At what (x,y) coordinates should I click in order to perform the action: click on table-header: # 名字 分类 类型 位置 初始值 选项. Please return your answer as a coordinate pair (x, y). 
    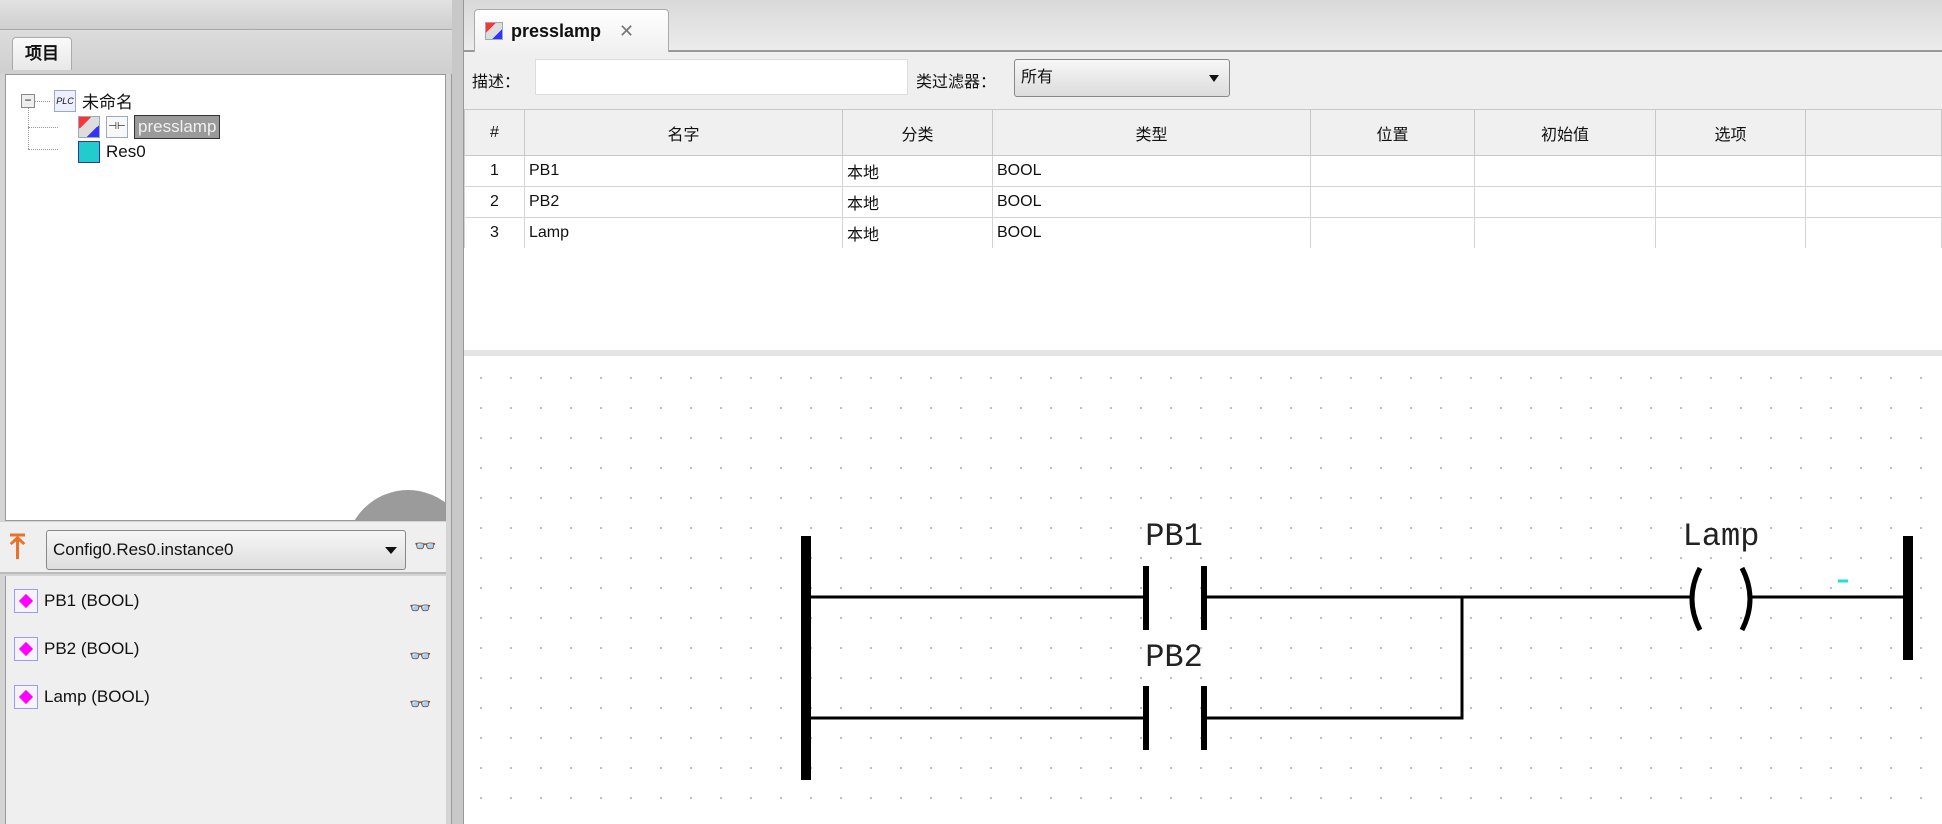
    Looking at the image, I should click on (1203, 132).